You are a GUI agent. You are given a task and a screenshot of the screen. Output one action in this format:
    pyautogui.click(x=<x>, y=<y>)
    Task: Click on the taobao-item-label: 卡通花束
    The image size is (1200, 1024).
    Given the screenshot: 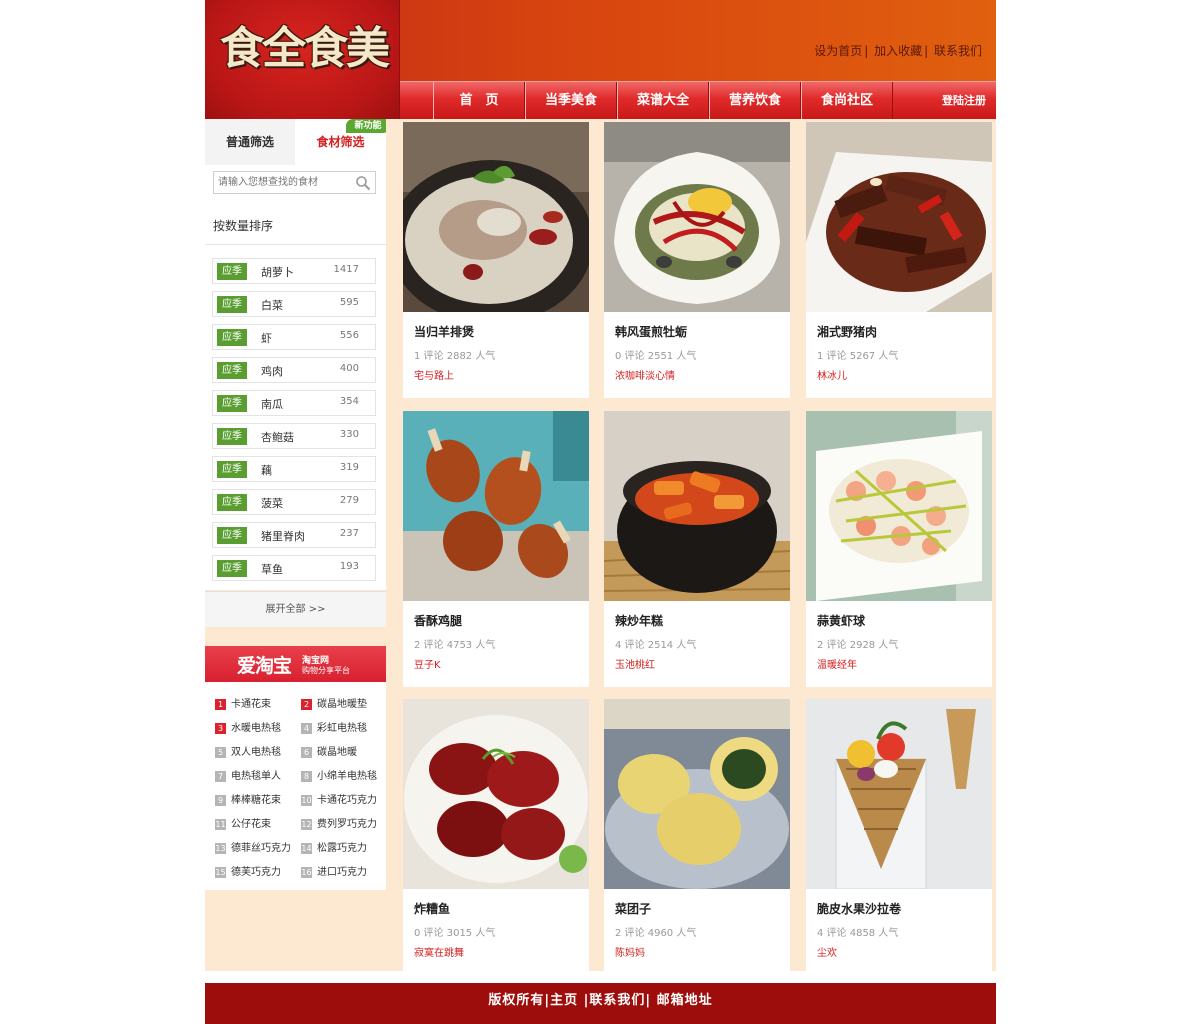 What is the action you would take?
    pyautogui.click(x=251, y=704)
    